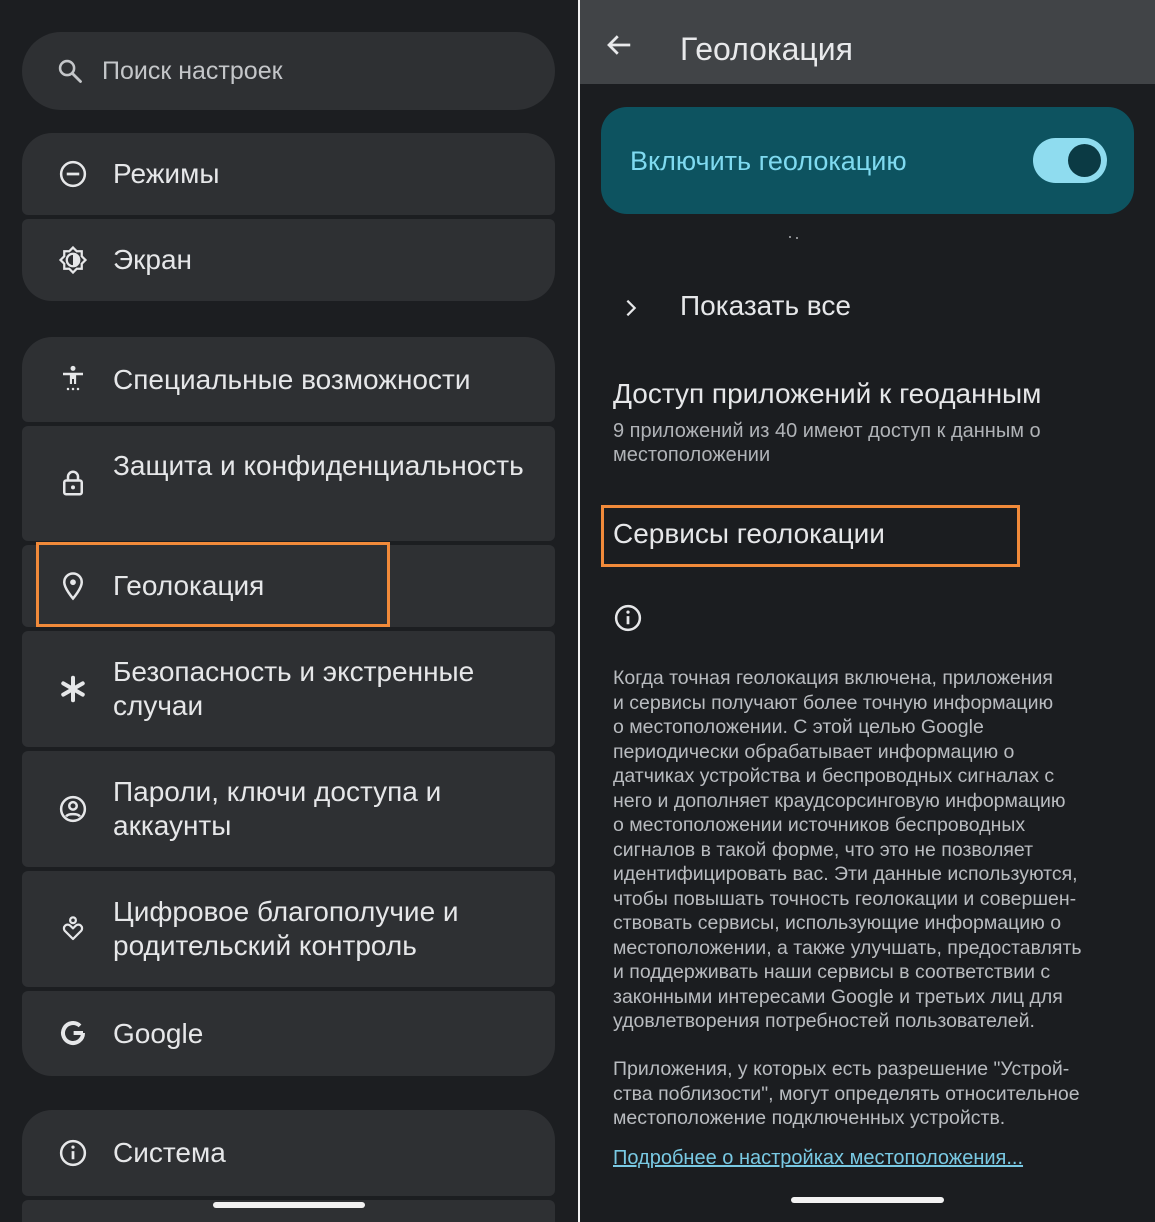 The height and width of the screenshot is (1222, 1155). Describe the element at coordinates (73, 586) in the screenshot. I see `location-pin-icon` at that location.